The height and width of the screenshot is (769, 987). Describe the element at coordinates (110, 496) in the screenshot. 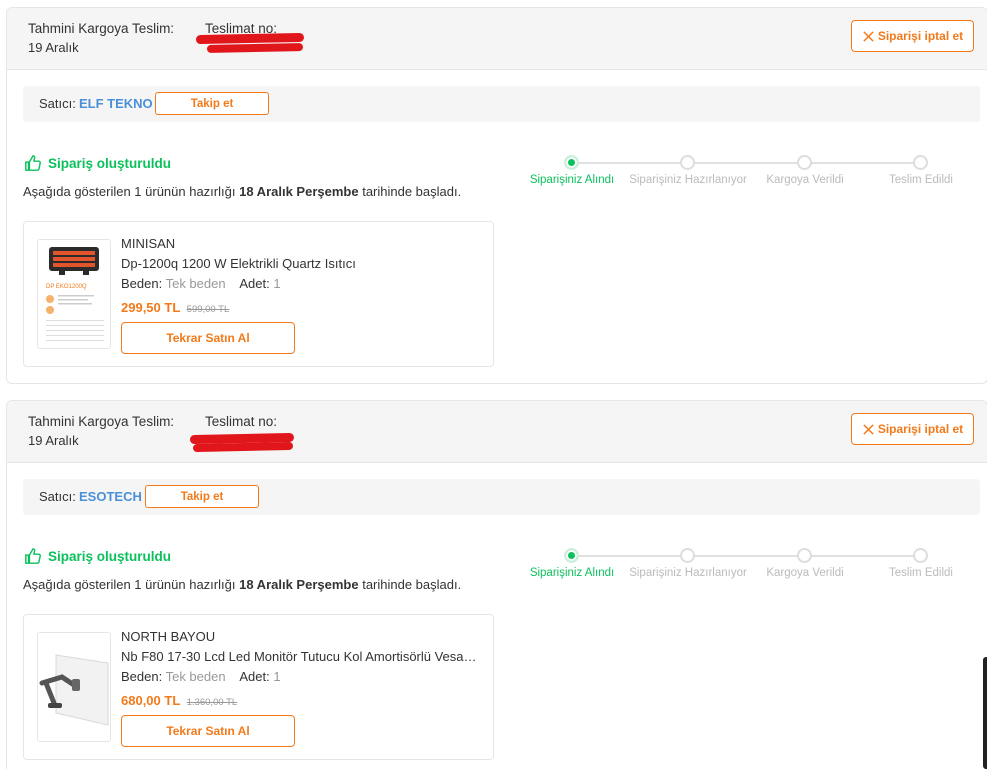

I see `seller-name-link: ESOTECH` at that location.